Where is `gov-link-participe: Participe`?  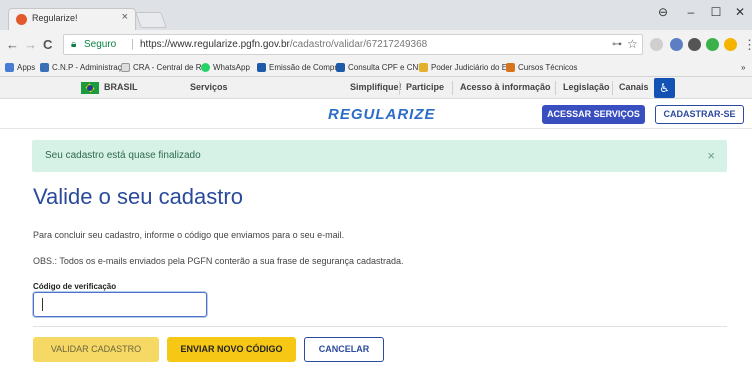 gov-link-participe: Participe is located at coordinates (425, 87).